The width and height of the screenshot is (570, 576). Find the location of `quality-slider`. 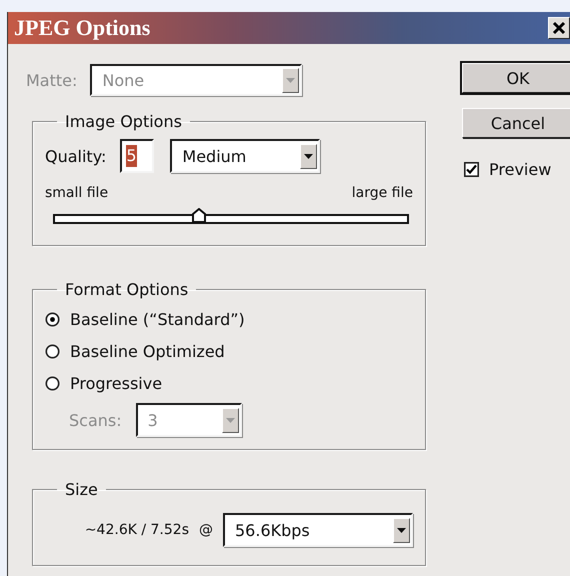

quality-slider is located at coordinates (231, 216).